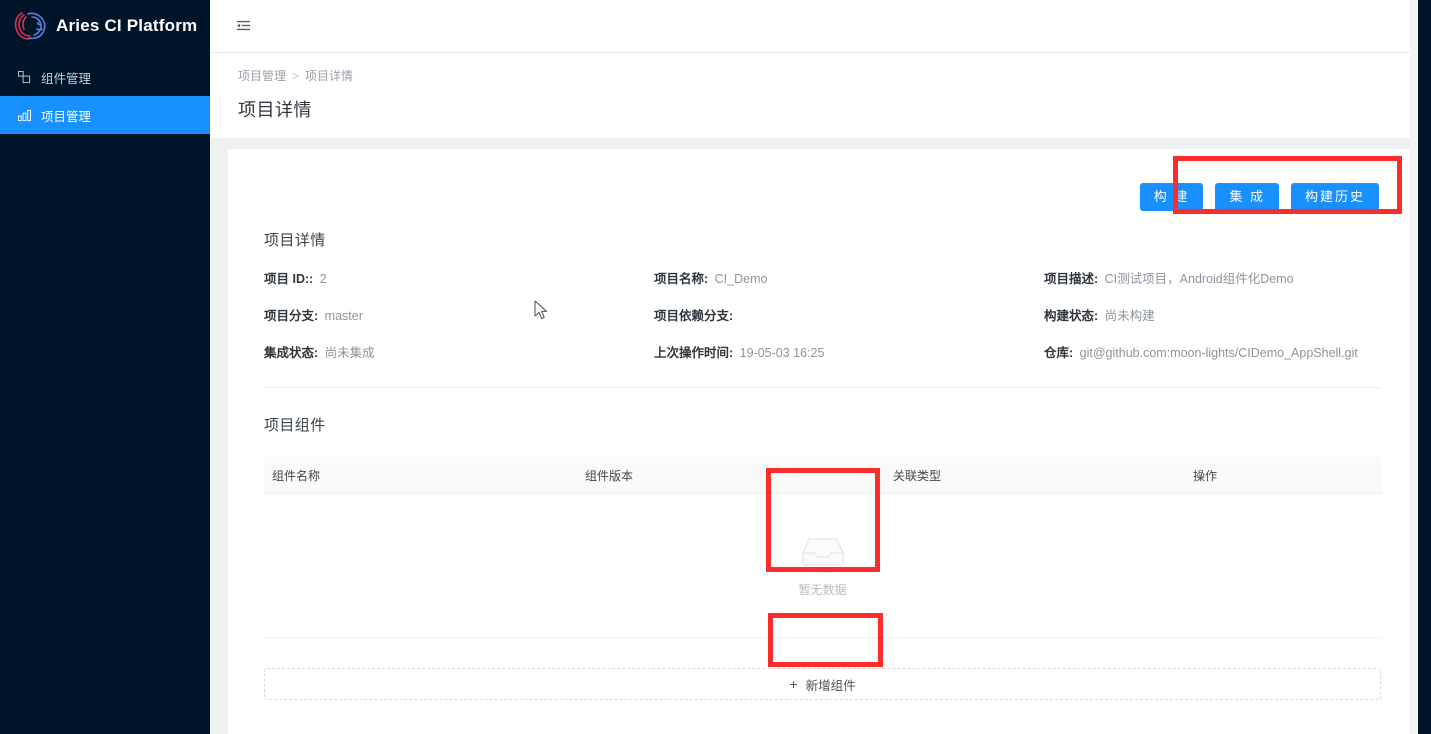  Describe the element at coordinates (66, 78) in the screenshot. I see `sidebar-item-label: 组件管理` at that location.